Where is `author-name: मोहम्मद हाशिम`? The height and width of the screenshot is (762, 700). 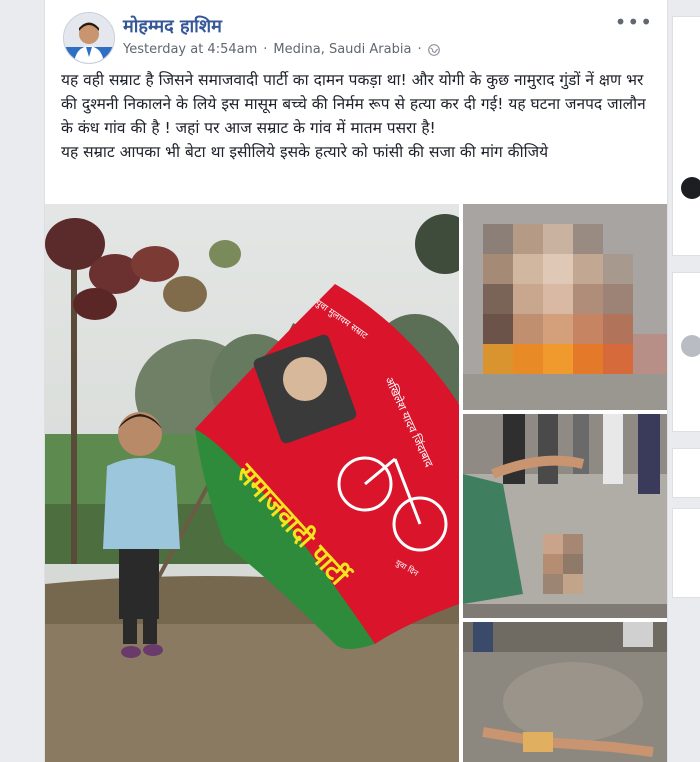 author-name: मोहम्मद हाशिम is located at coordinates (172, 26).